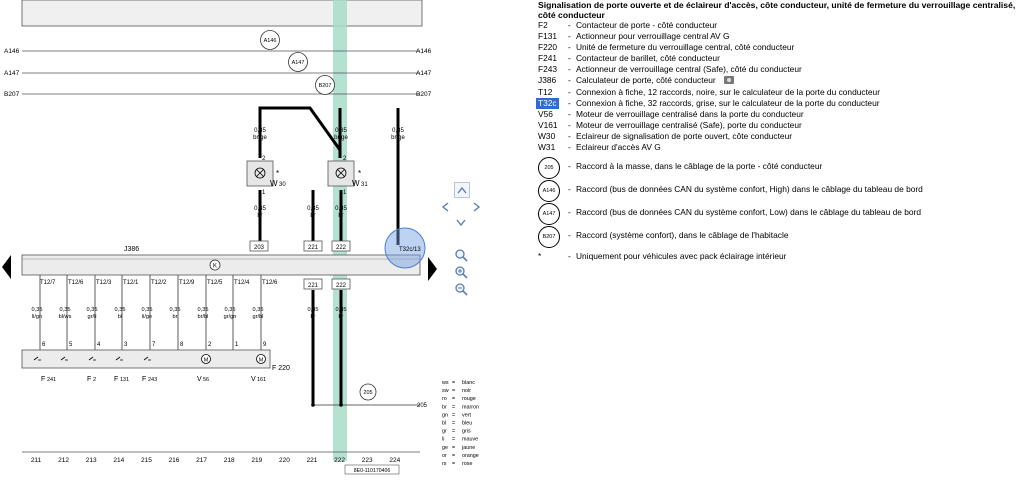  I want to click on wire-color: gr/li, so click(91, 317).